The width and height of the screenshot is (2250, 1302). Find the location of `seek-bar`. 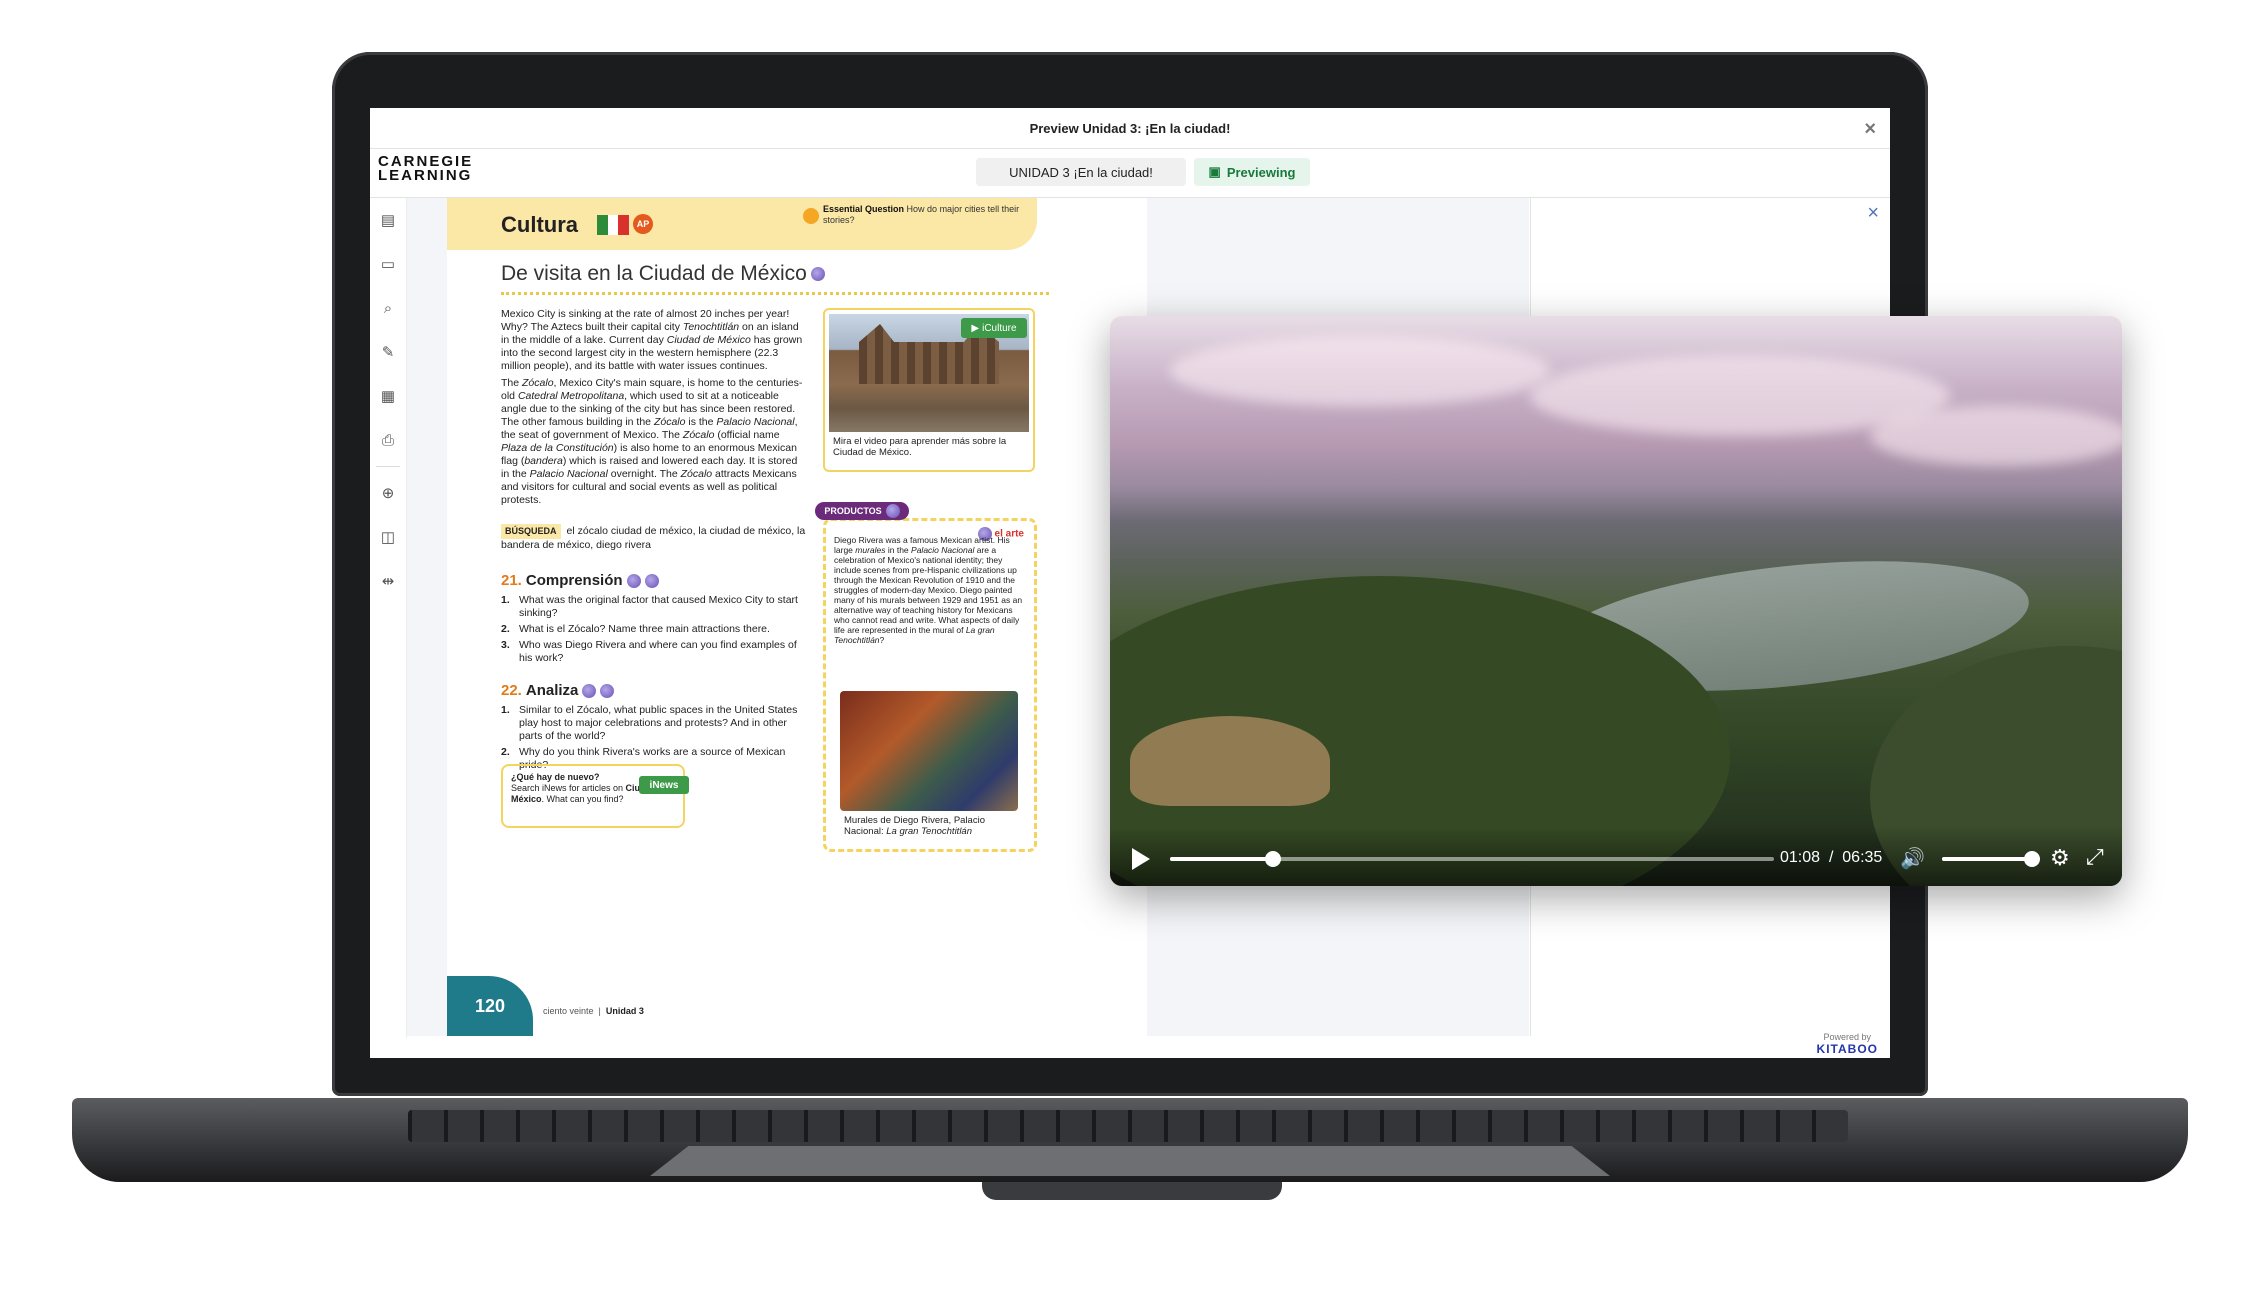

seek-bar is located at coordinates (1472, 859).